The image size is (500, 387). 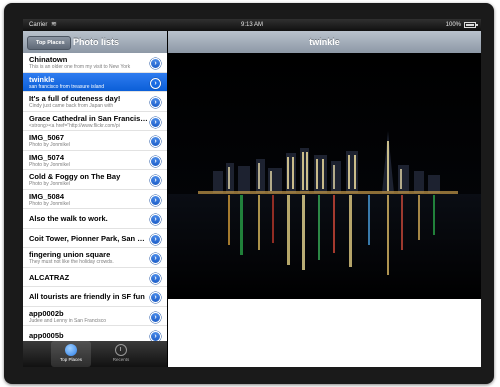 What do you see at coordinates (121, 359) in the screenshot?
I see `tab-label: Recents` at bounding box center [121, 359].